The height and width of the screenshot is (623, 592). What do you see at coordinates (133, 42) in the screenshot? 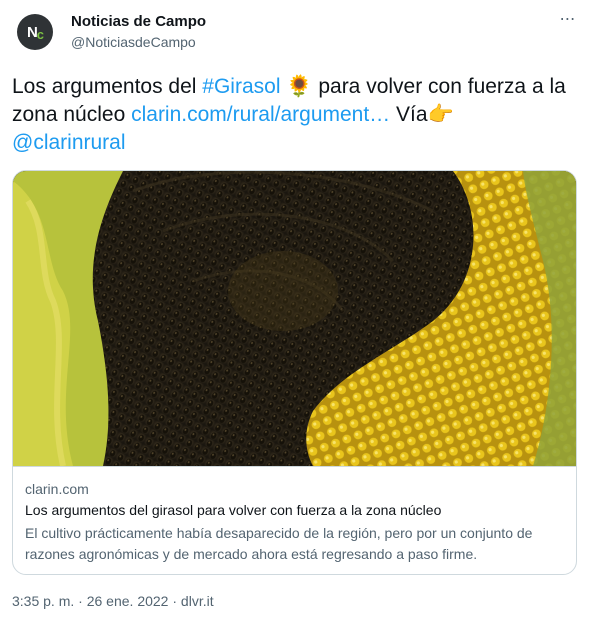
I see `author-handle: @NoticiasdeCampo` at bounding box center [133, 42].